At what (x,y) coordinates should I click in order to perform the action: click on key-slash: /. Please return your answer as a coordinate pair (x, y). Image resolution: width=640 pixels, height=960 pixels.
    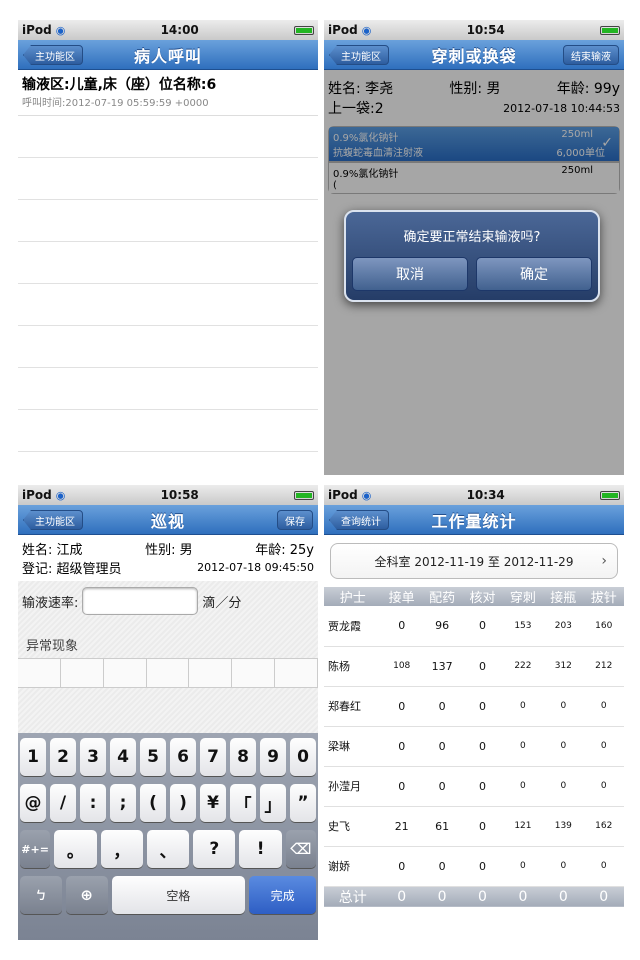
    Looking at the image, I should click on (63, 803).